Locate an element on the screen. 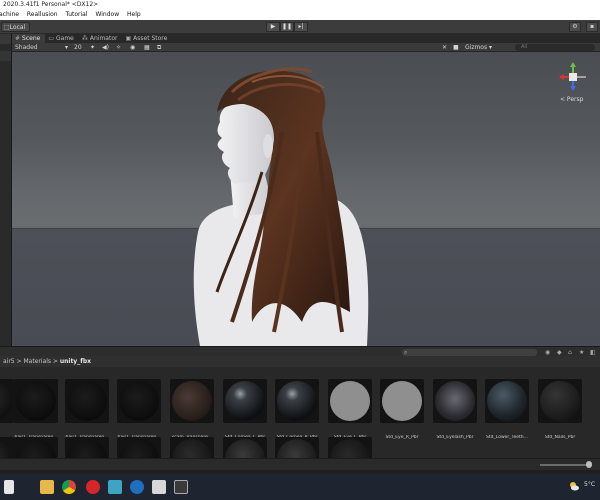 This screenshot has height=500, width=600. shading-mode-dropdown: Shaded is located at coordinates (26, 47).